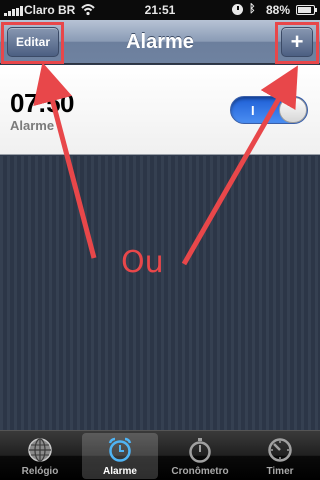 The height and width of the screenshot is (480, 320). I want to click on tab-alarm: Alarme, so click(120, 456).